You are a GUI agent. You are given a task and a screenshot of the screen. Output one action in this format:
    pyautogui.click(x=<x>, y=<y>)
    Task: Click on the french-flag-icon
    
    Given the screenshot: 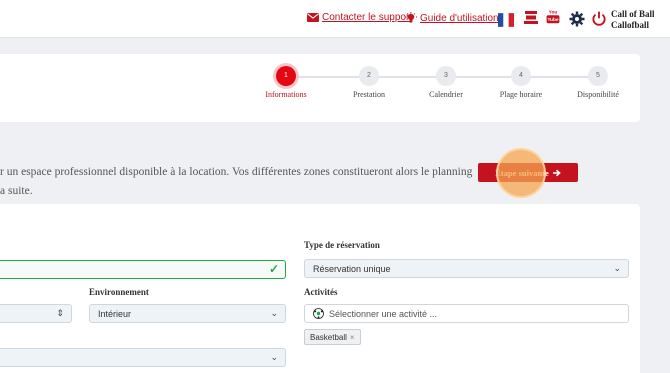 What is the action you would take?
    pyautogui.click(x=506, y=20)
    